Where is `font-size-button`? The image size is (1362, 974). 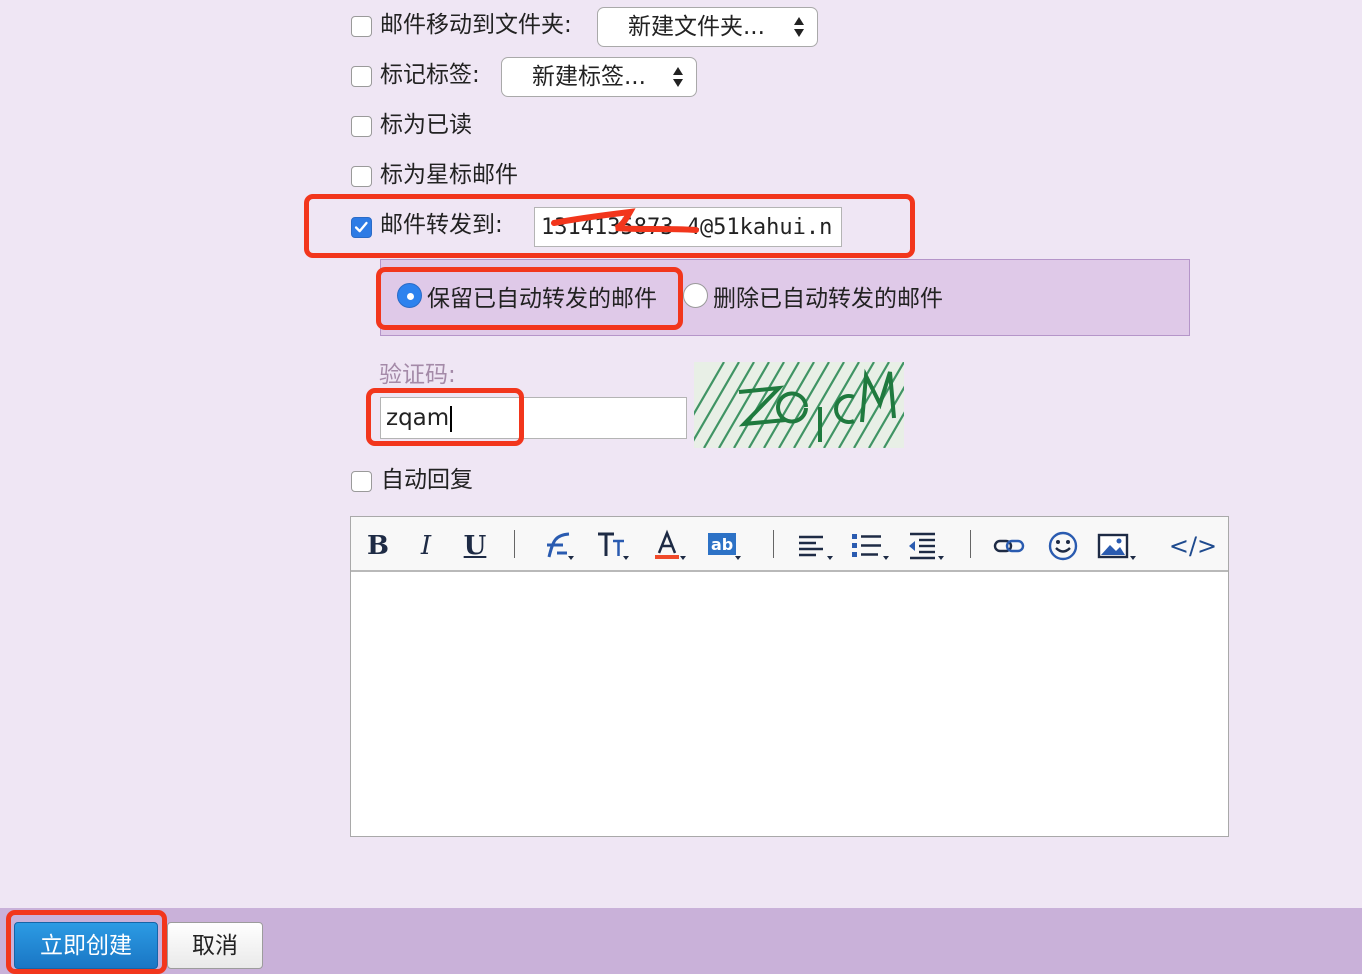 font-size-button is located at coordinates (614, 546).